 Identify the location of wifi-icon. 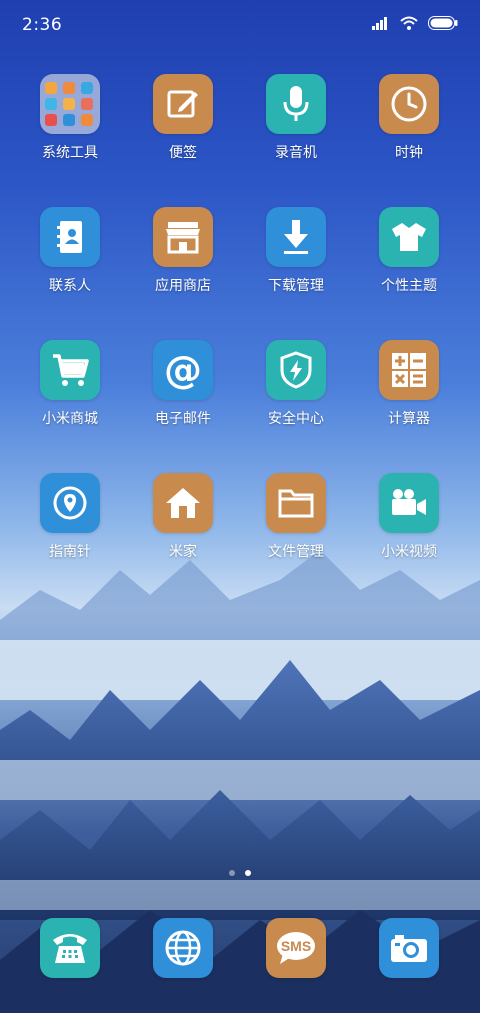
(409, 23).